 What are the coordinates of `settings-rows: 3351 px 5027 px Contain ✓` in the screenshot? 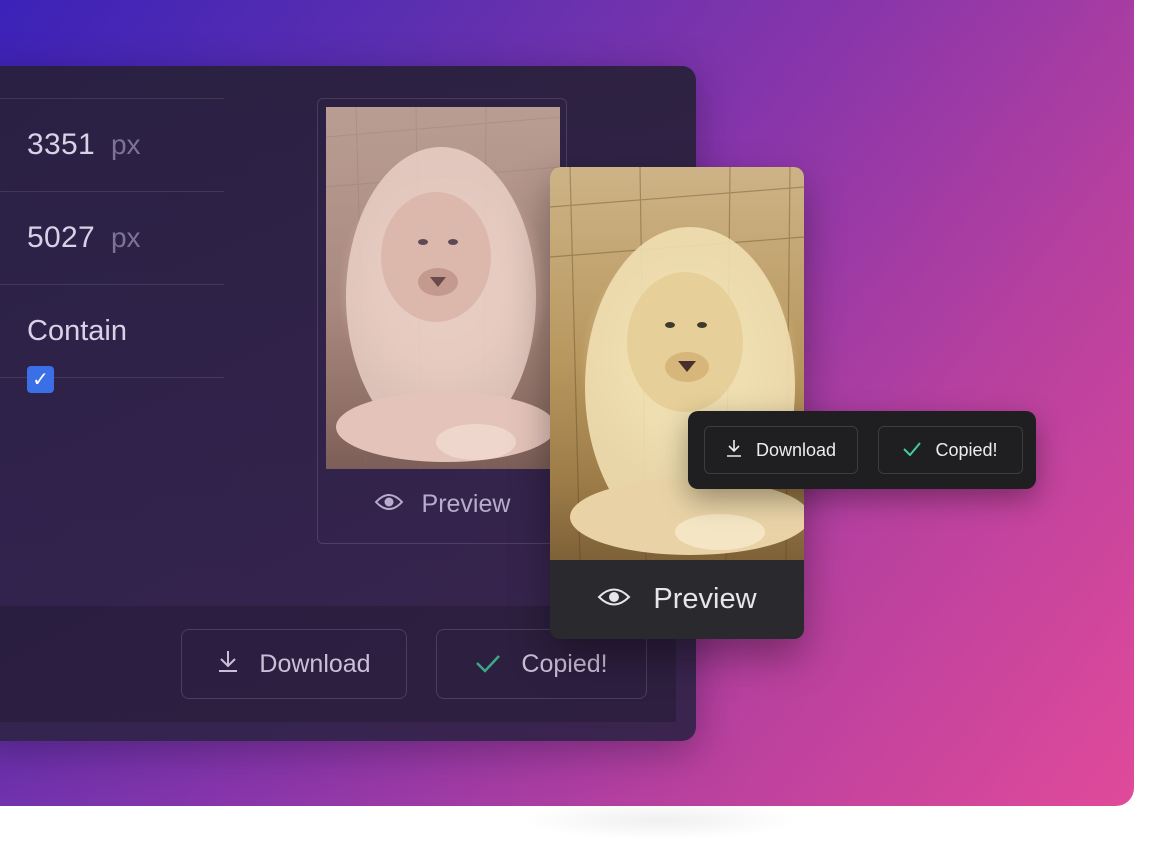 It's located at (112, 293).